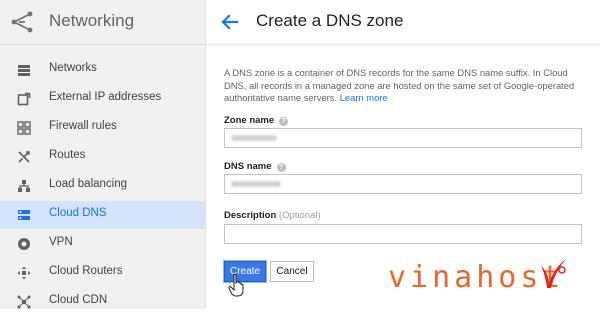 Image resolution: width=600 pixels, height=316 pixels. Describe the element at coordinates (22, 22) in the screenshot. I see `networking-icon` at that location.